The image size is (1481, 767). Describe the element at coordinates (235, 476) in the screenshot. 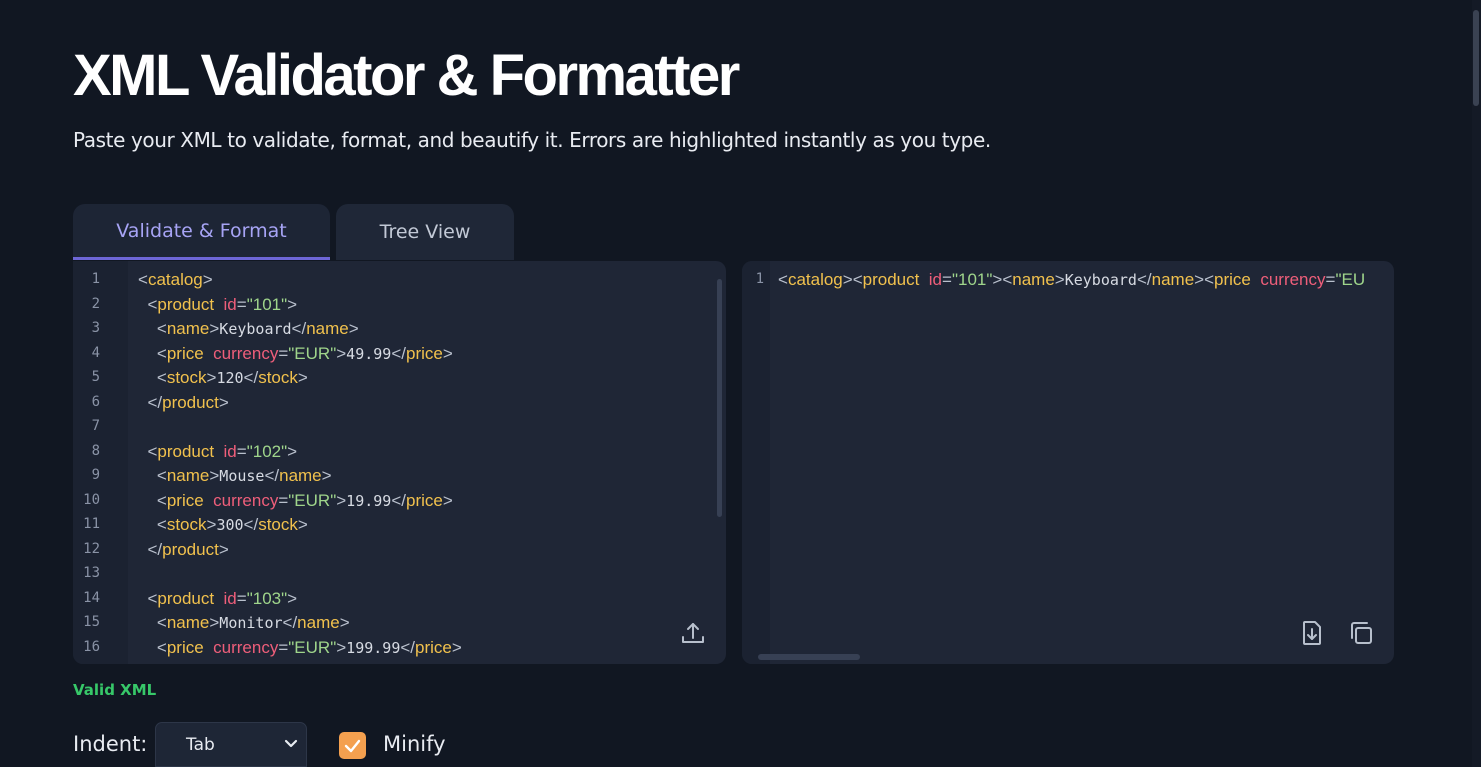

I see `code-line: <name>Mouse</name>` at that location.